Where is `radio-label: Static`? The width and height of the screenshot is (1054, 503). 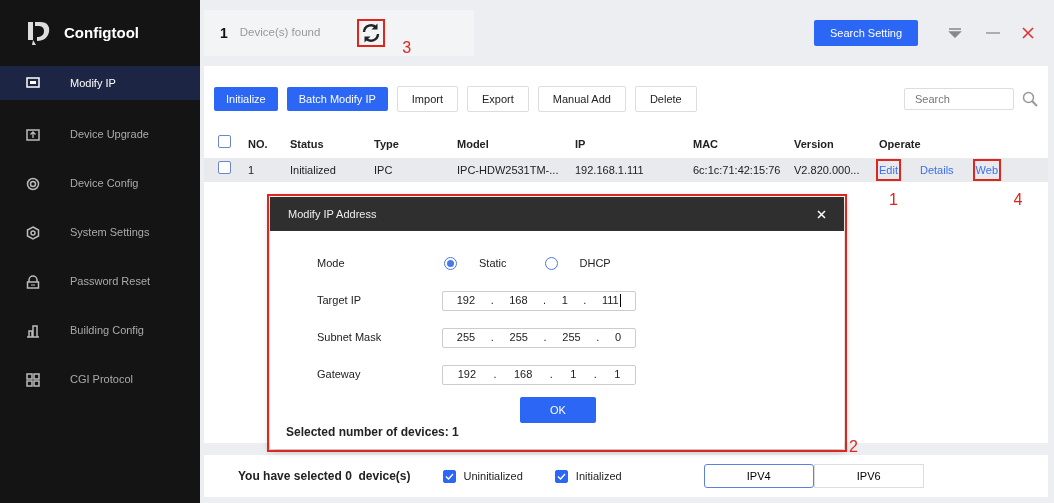
radio-label: Static is located at coordinates (493, 264).